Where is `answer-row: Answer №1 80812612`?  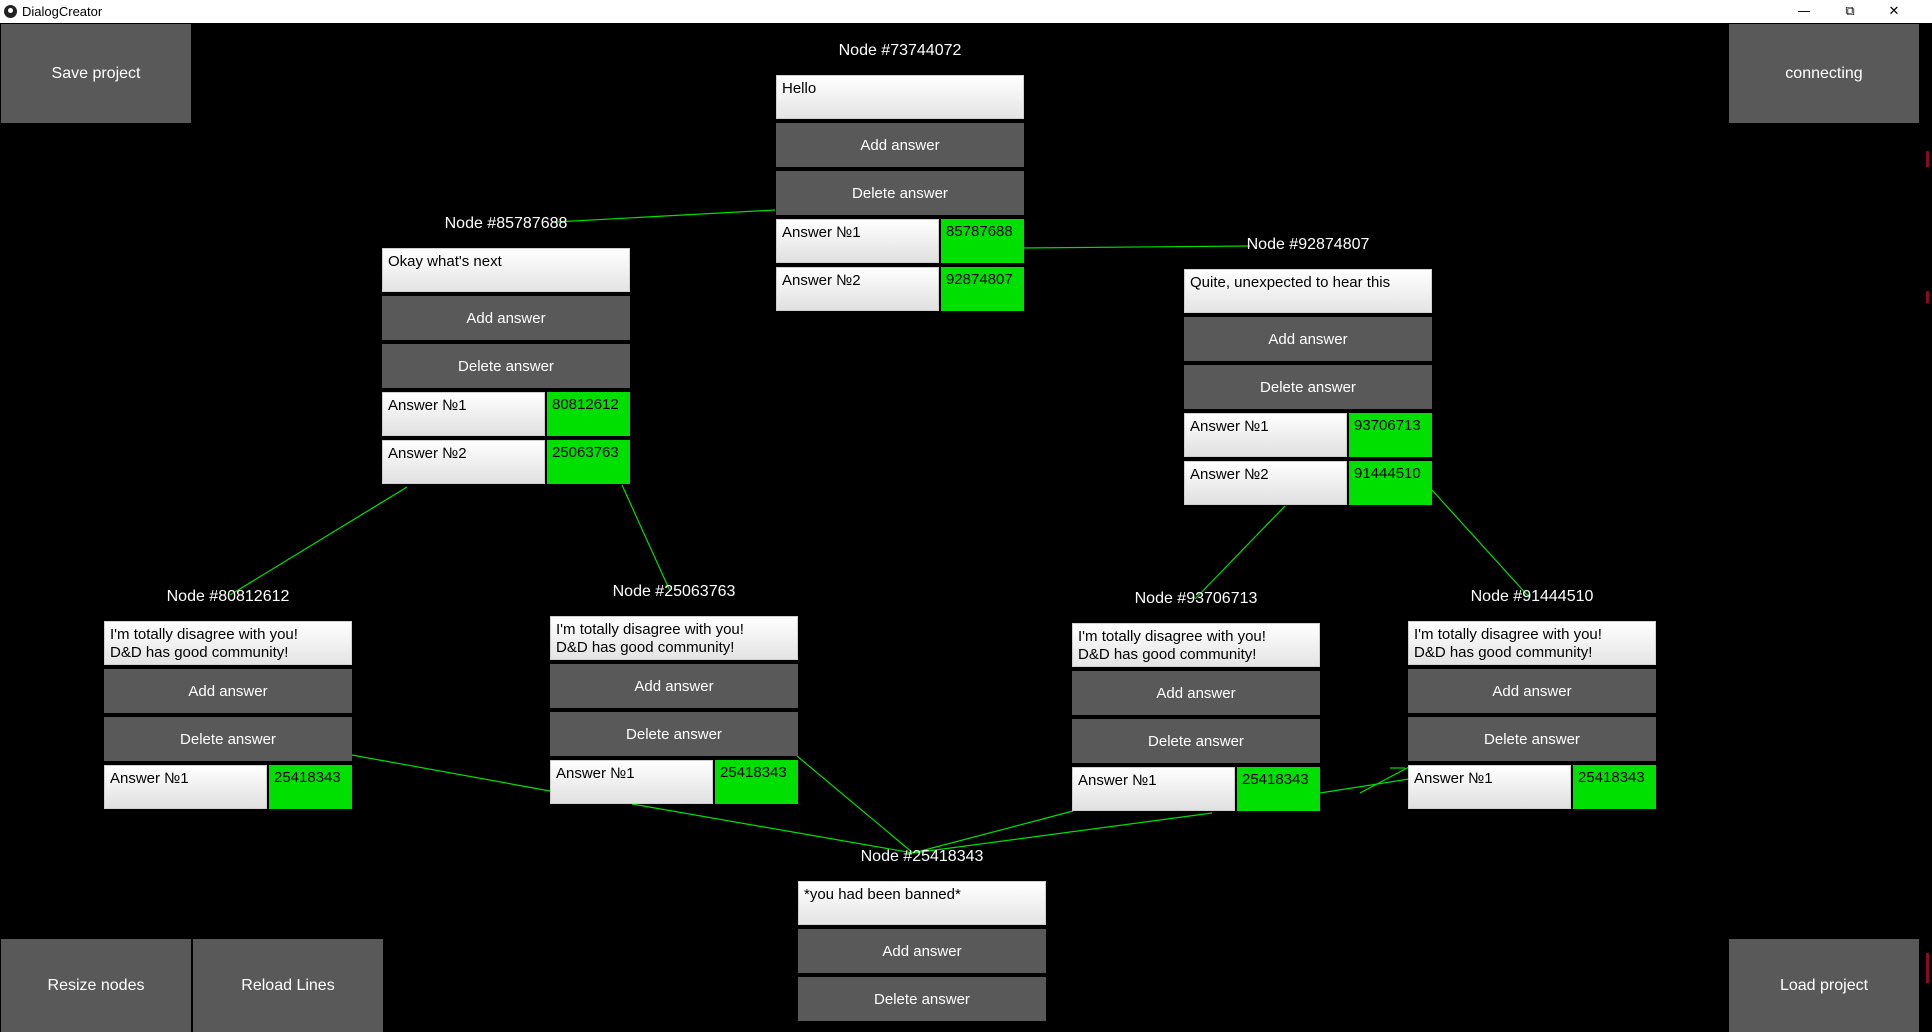 answer-row: Answer №1 80812612 is located at coordinates (506, 414).